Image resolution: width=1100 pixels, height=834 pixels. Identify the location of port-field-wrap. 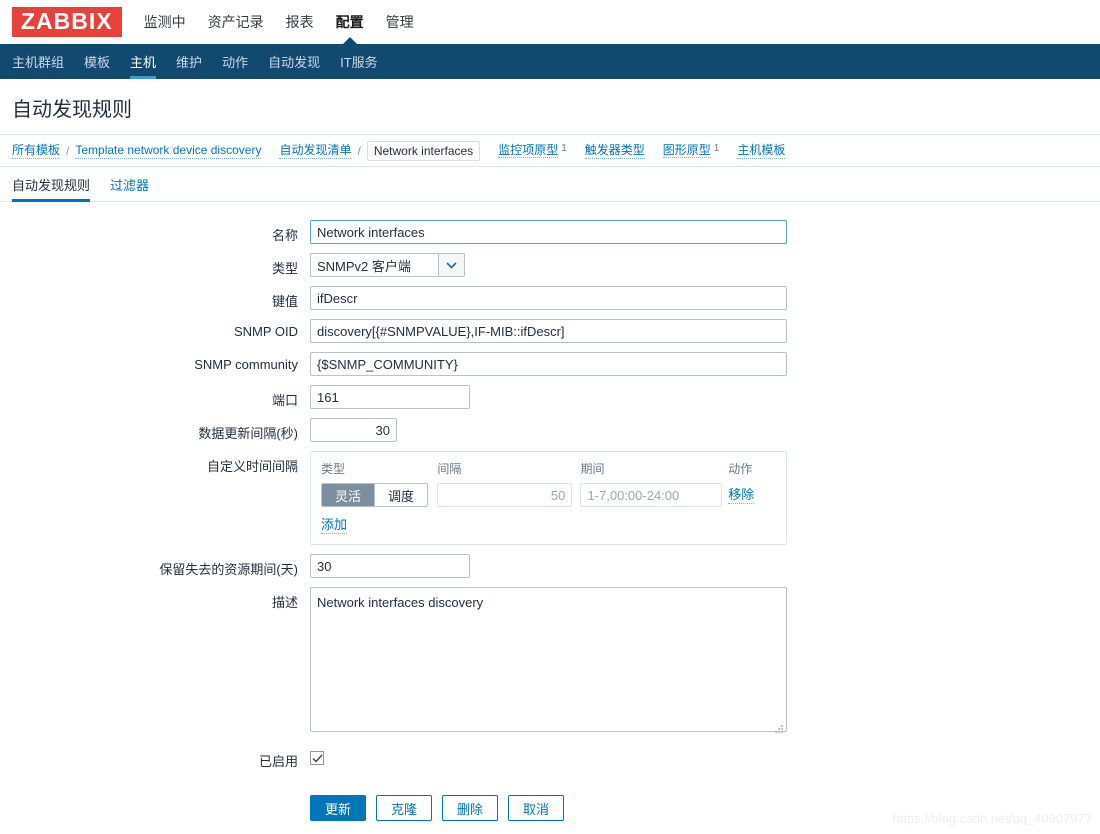
(390, 397).